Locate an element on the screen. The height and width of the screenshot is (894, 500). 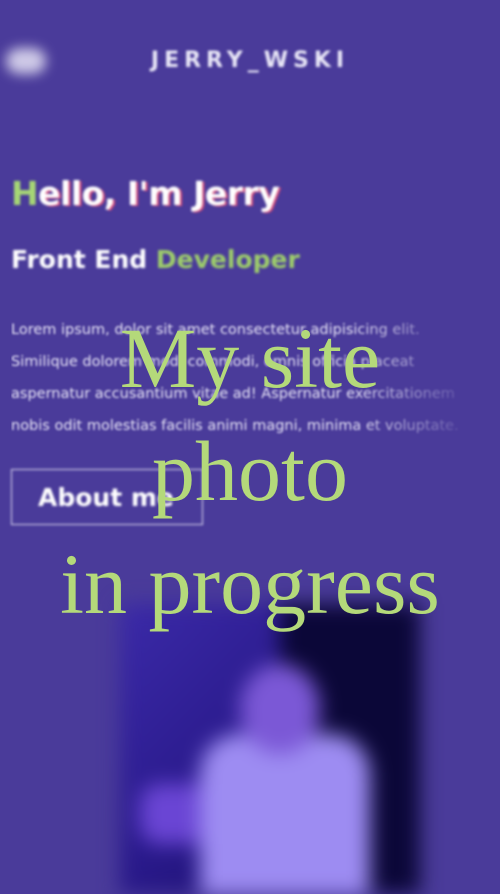
photo-figure-body is located at coordinates (285, 814).